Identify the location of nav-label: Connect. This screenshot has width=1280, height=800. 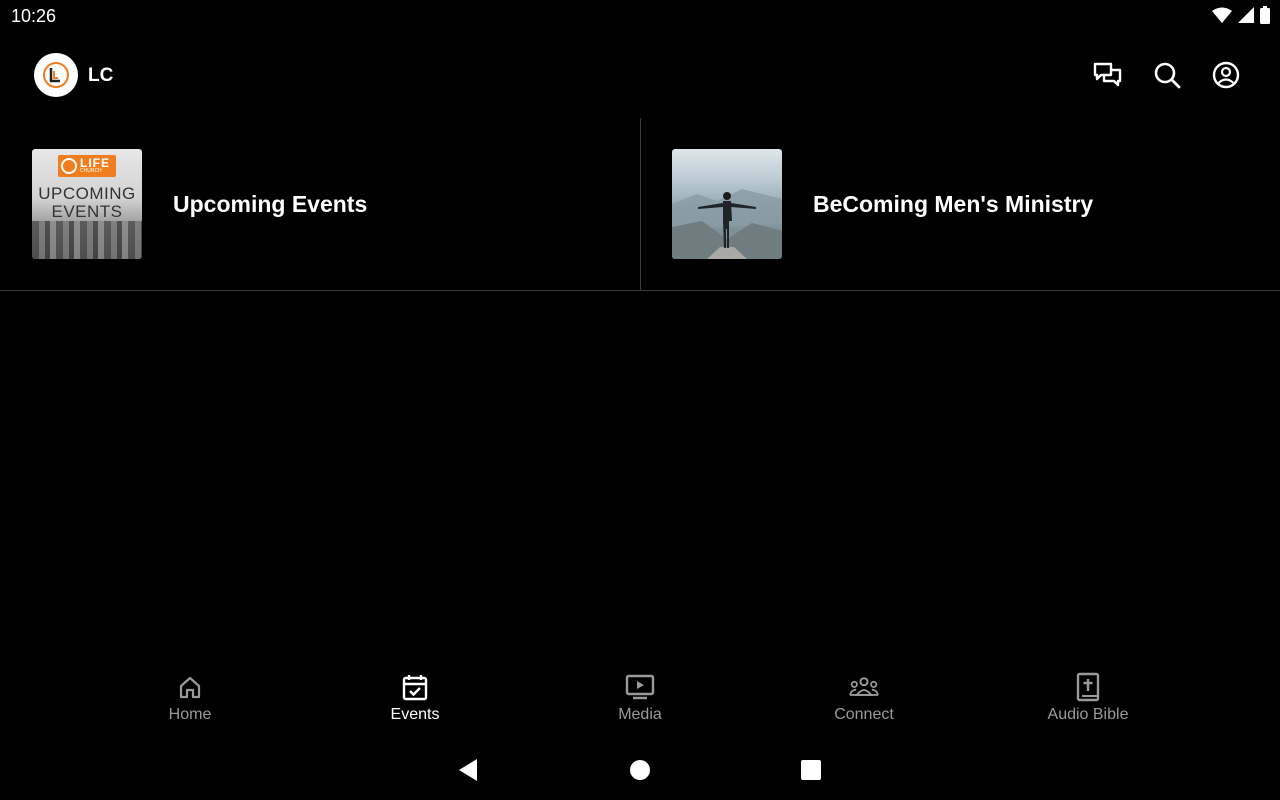
(864, 714).